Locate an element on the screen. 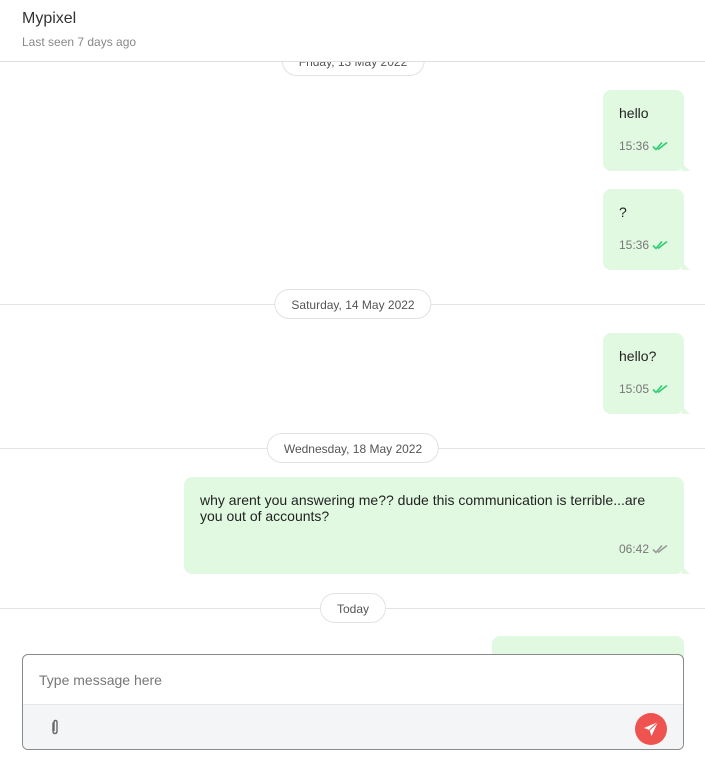 This screenshot has width=705, height=765. composer-toolbar is located at coordinates (353, 726).